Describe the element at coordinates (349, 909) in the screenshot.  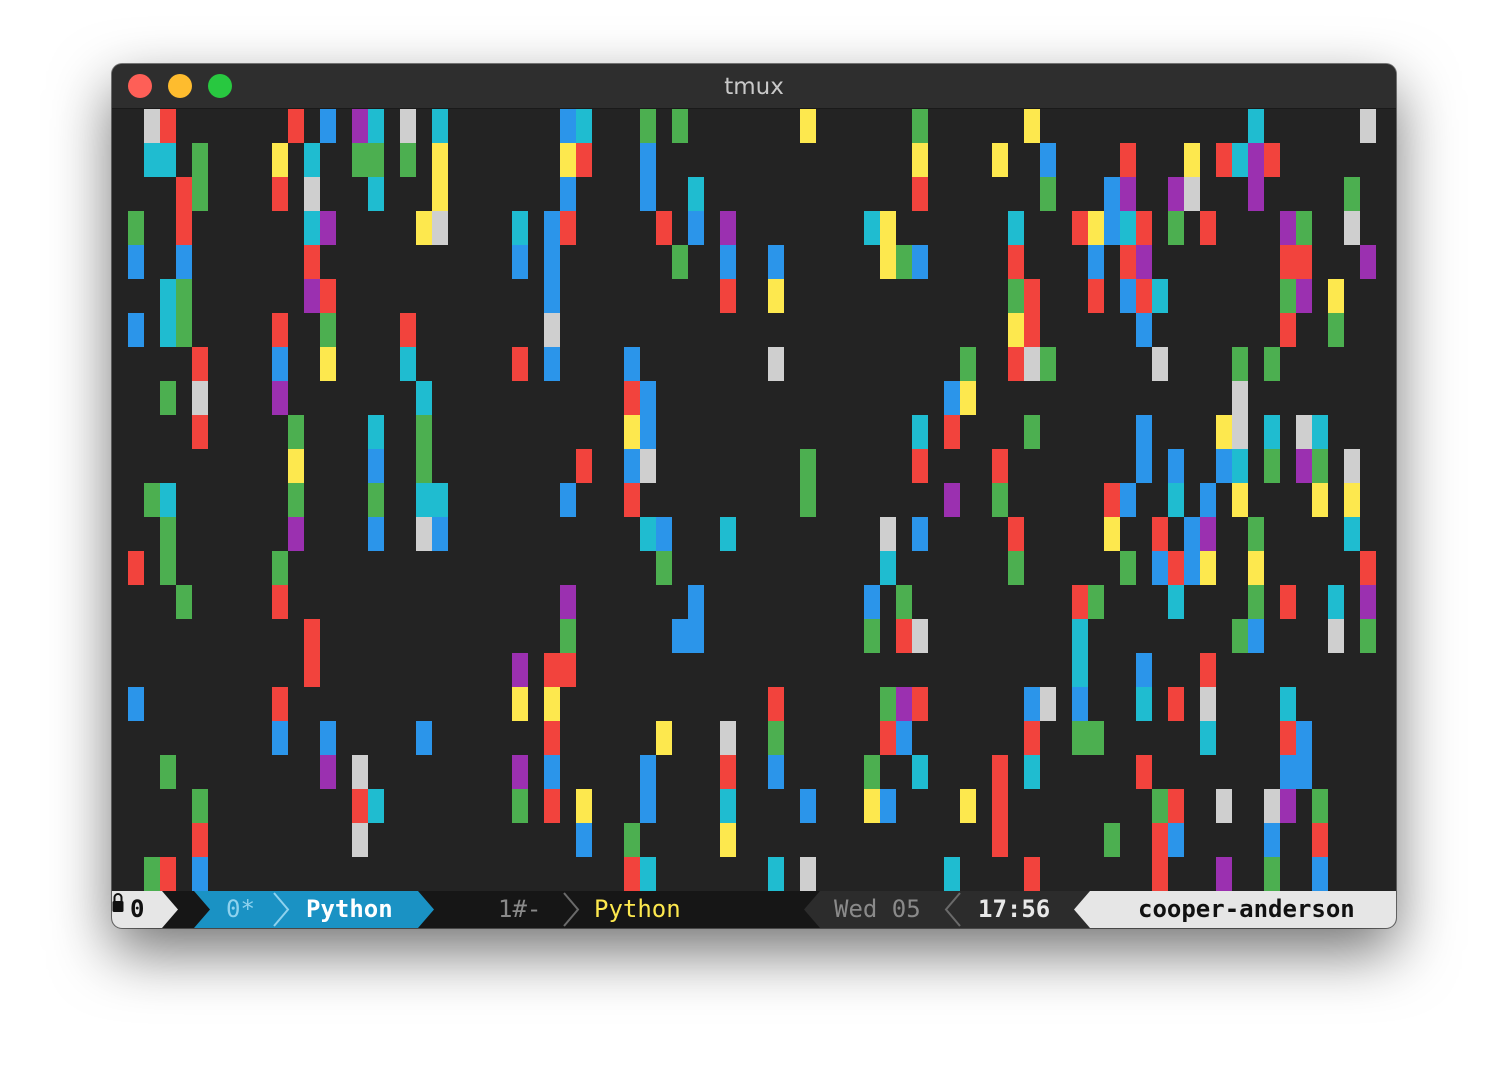
I see `window-name-active: Python` at that location.